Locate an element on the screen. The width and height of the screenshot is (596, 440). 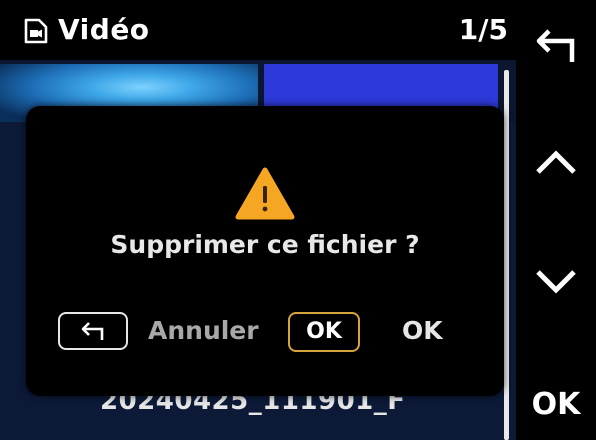
cancel-button: Annuler is located at coordinates (203, 330).